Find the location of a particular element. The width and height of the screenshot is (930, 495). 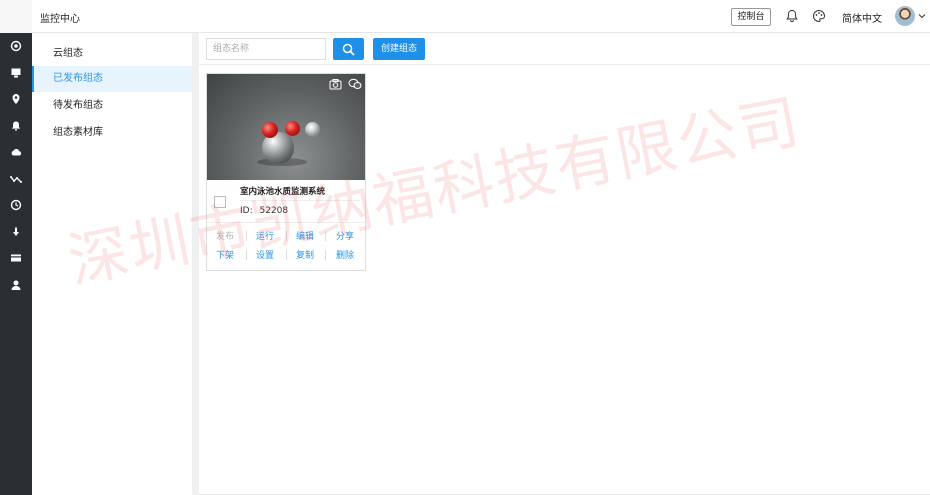

avatar is located at coordinates (905, 16).